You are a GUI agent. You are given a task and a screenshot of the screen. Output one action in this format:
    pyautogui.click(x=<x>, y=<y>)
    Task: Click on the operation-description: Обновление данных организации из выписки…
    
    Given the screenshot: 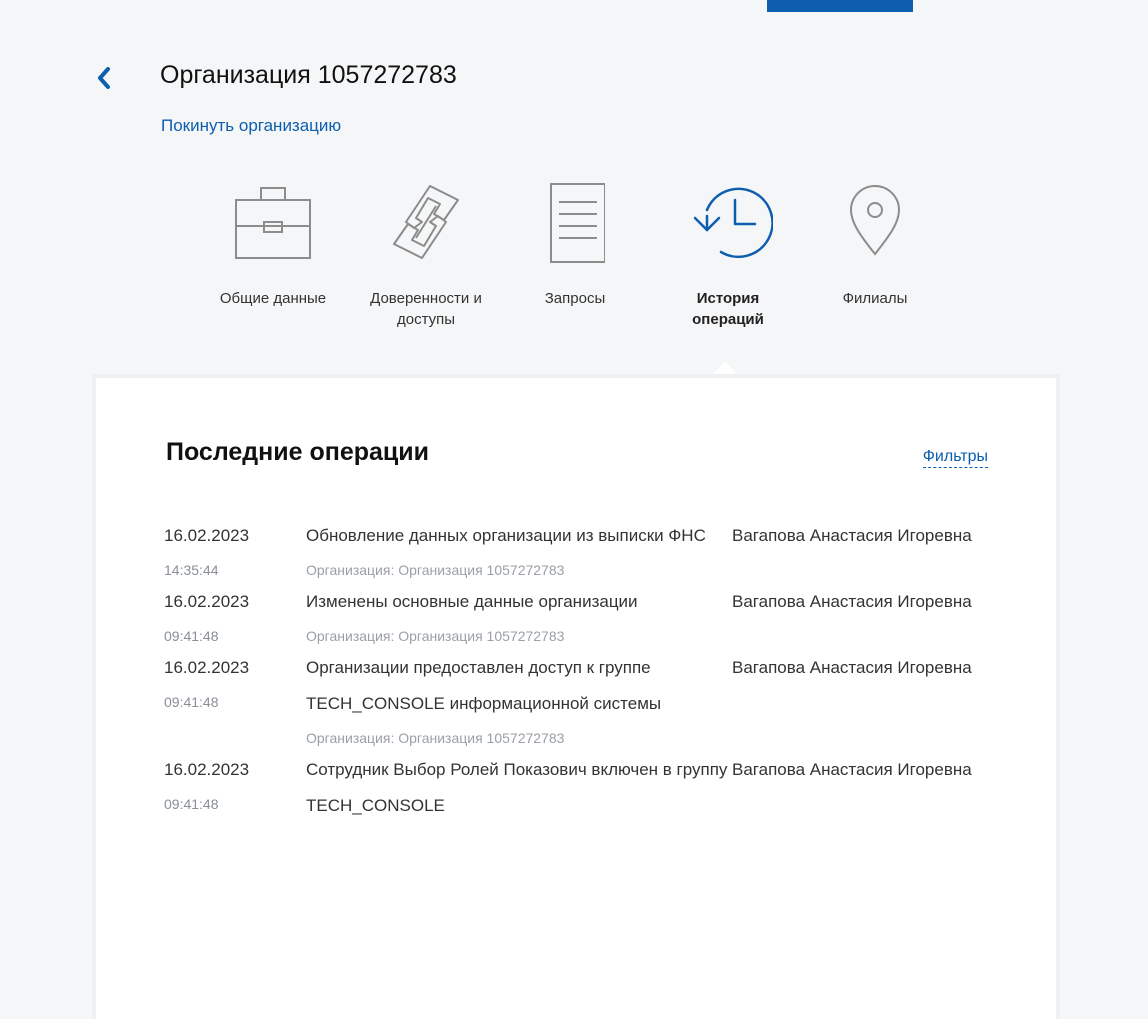 What is the action you would take?
    pyautogui.click(x=506, y=535)
    